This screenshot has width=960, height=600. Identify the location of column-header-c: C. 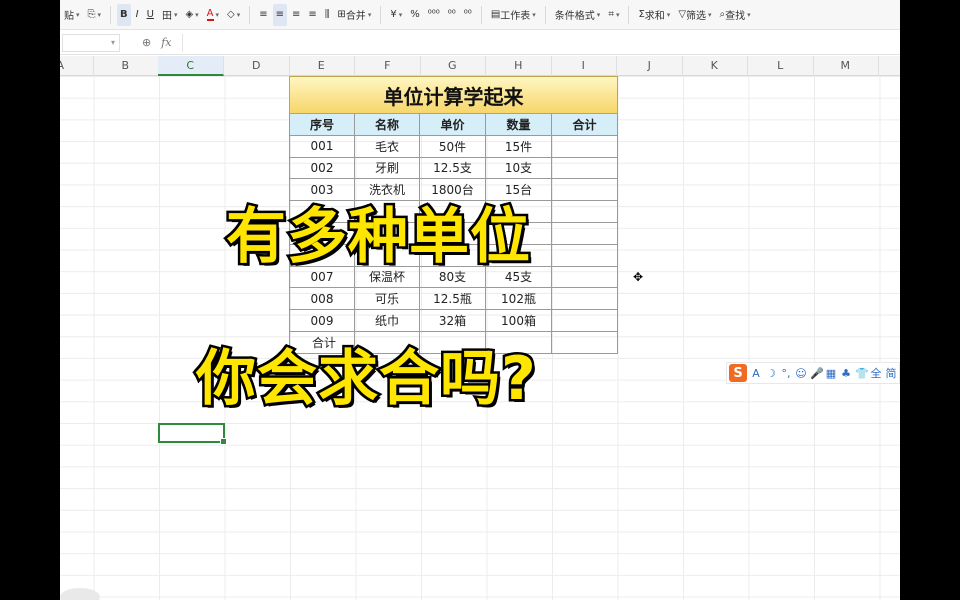
(191, 66).